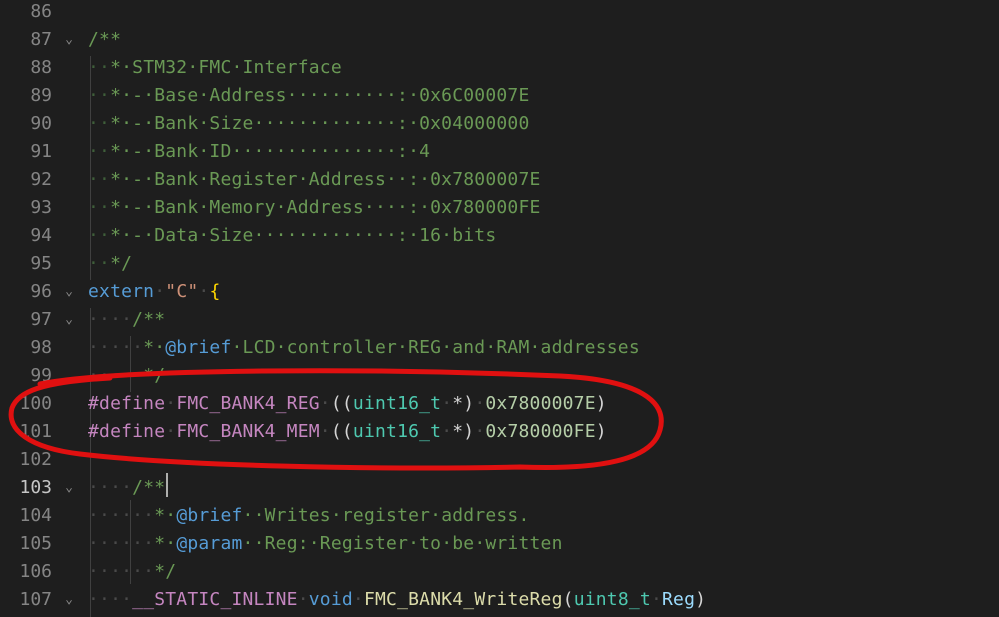 The width and height of the screenshot is (999, 617). I want to click on line-number: 86, so click(41, 11).